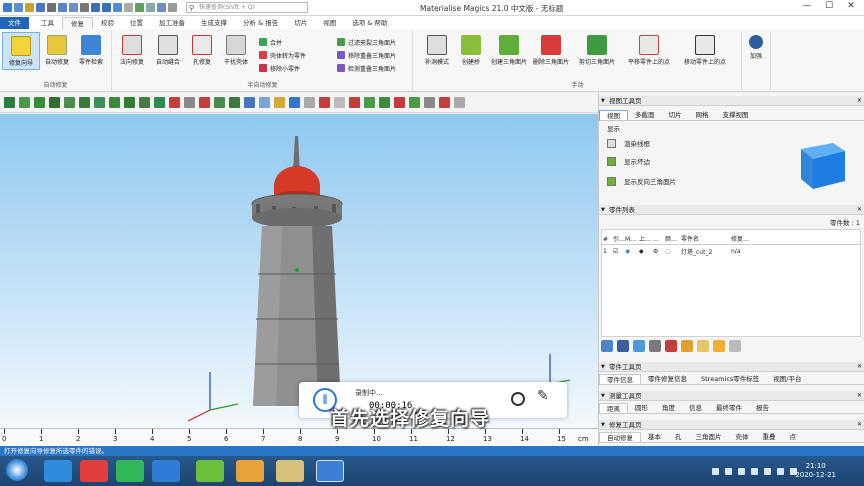 This screenshot has height=486, width=864. I want to click on tab-view: 视图, so click(329, 23).